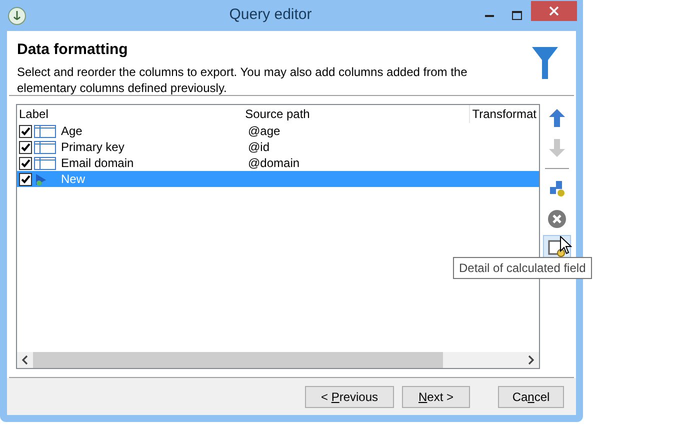  I want to click on wizard-button: Cancel, so click(531, 397).